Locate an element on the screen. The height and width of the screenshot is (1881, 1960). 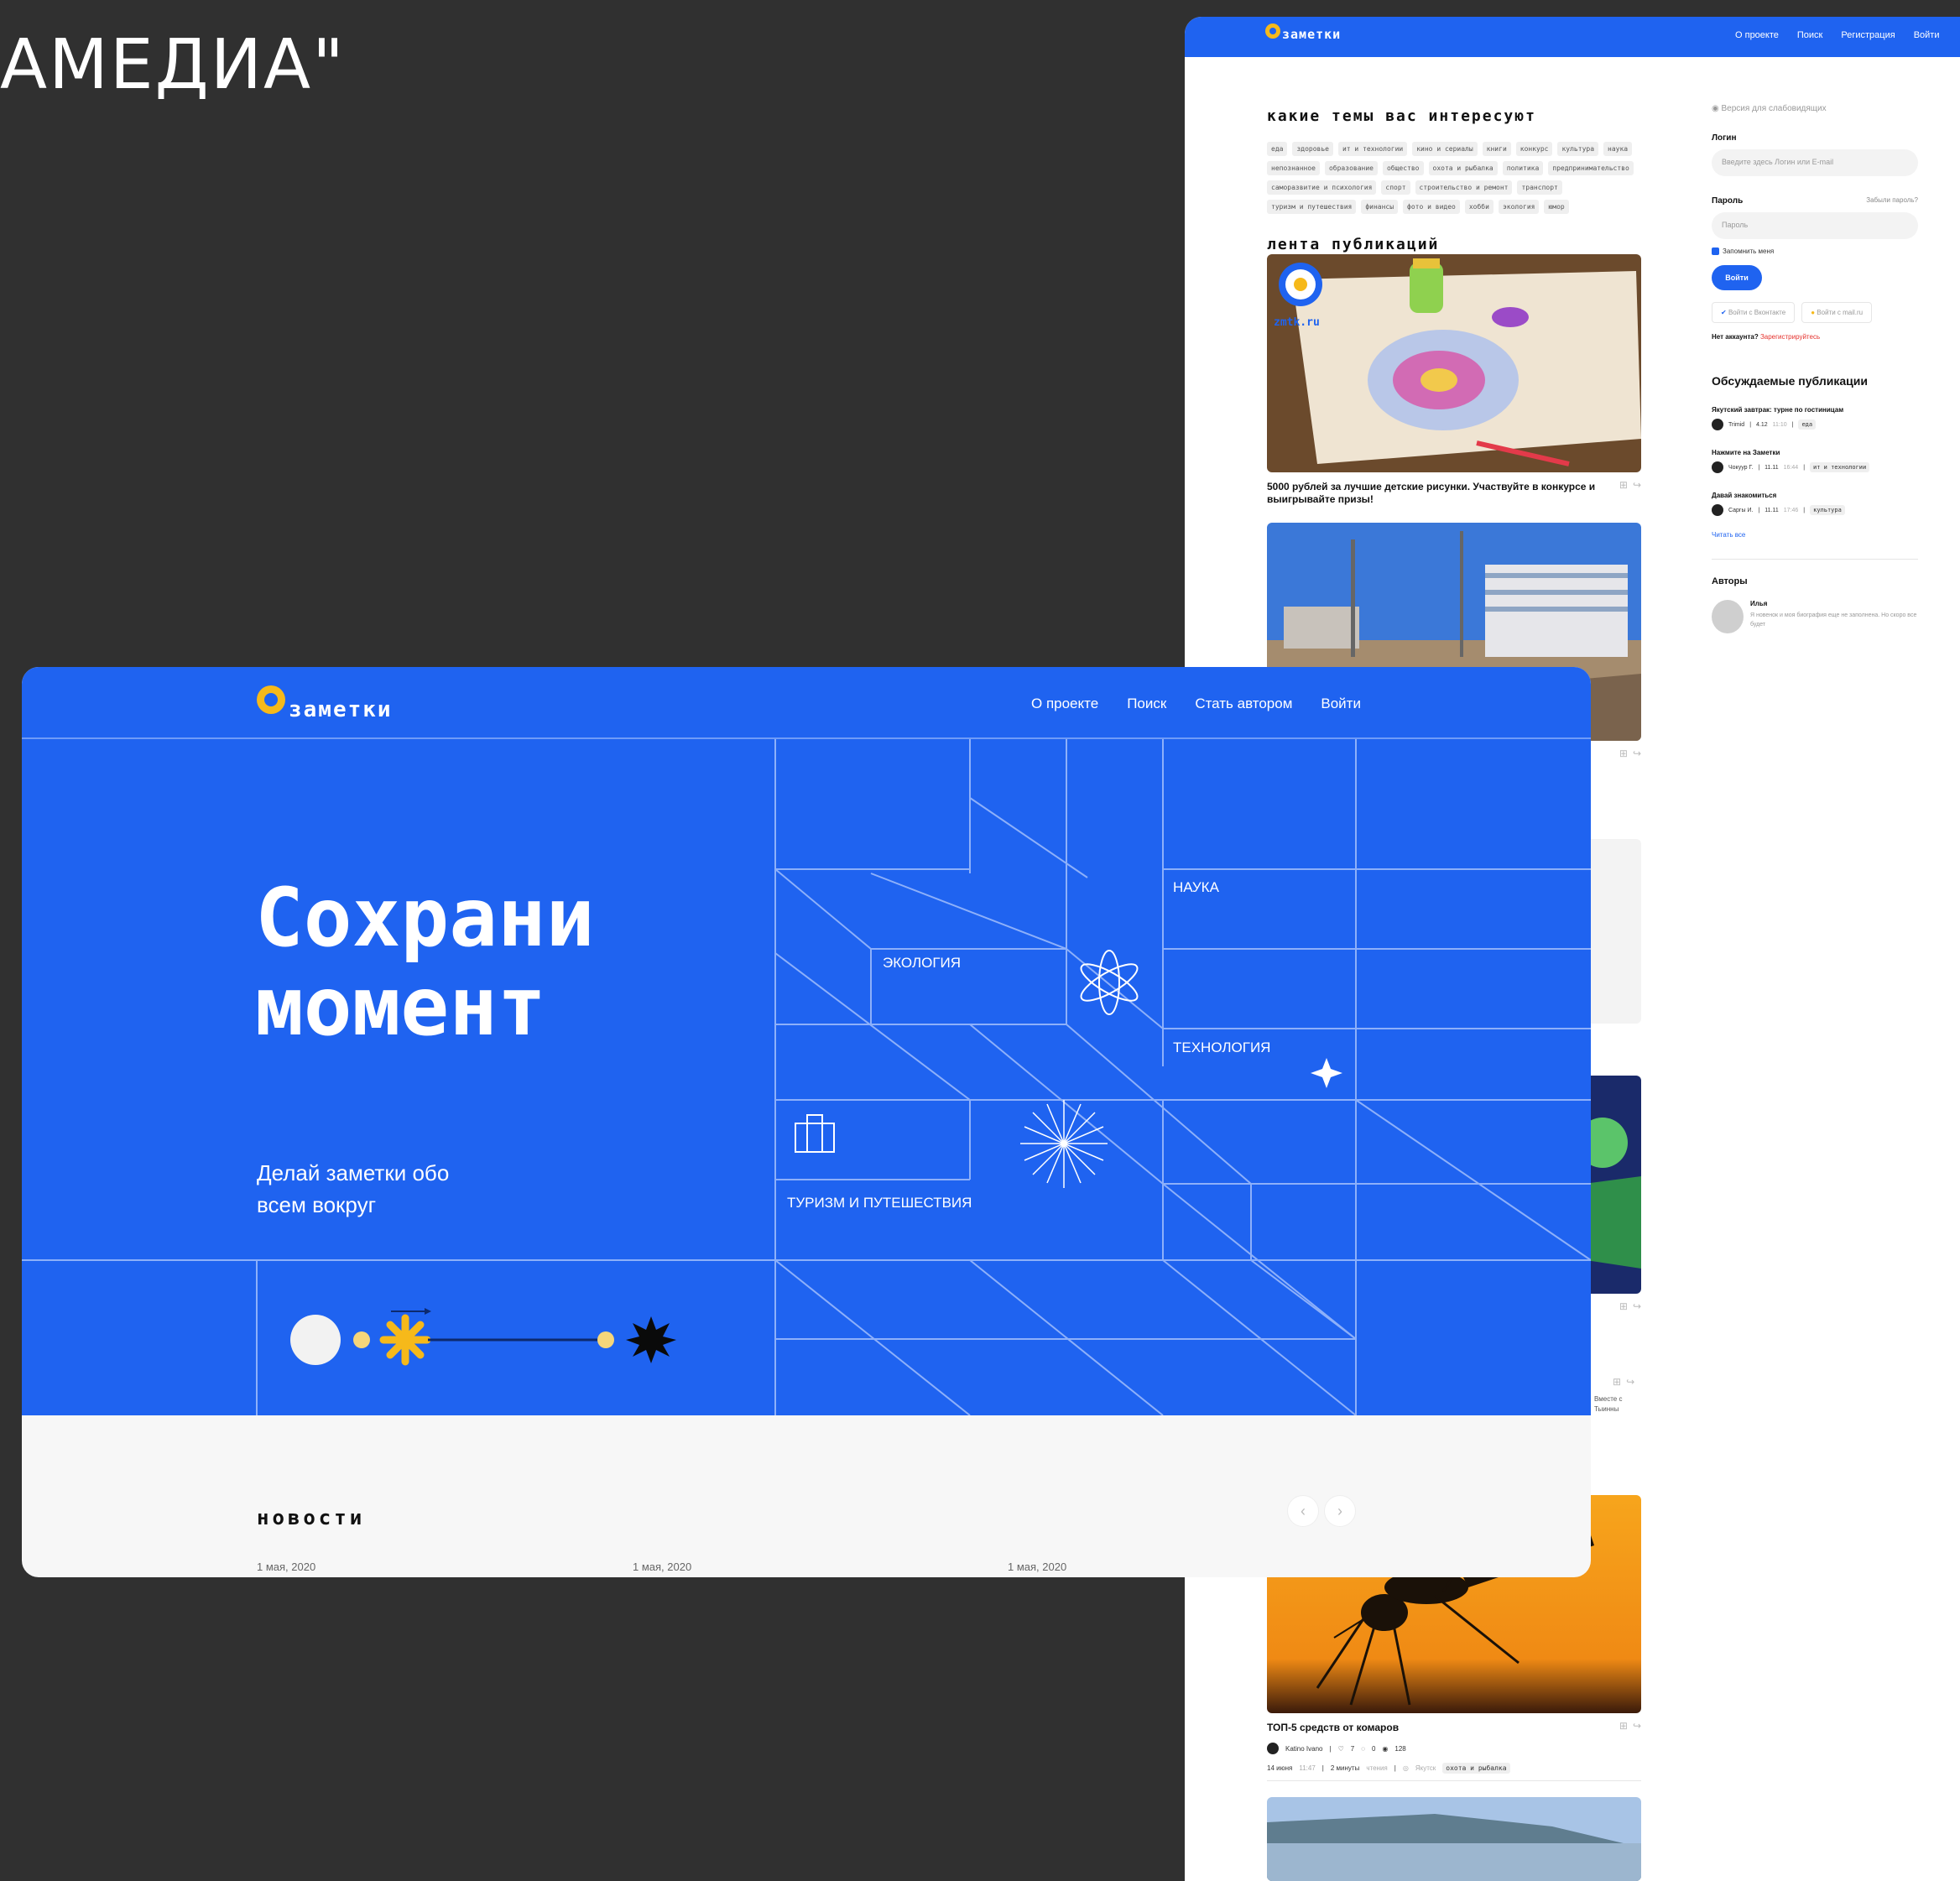
post-image is located at coordinates (1454, 1839).